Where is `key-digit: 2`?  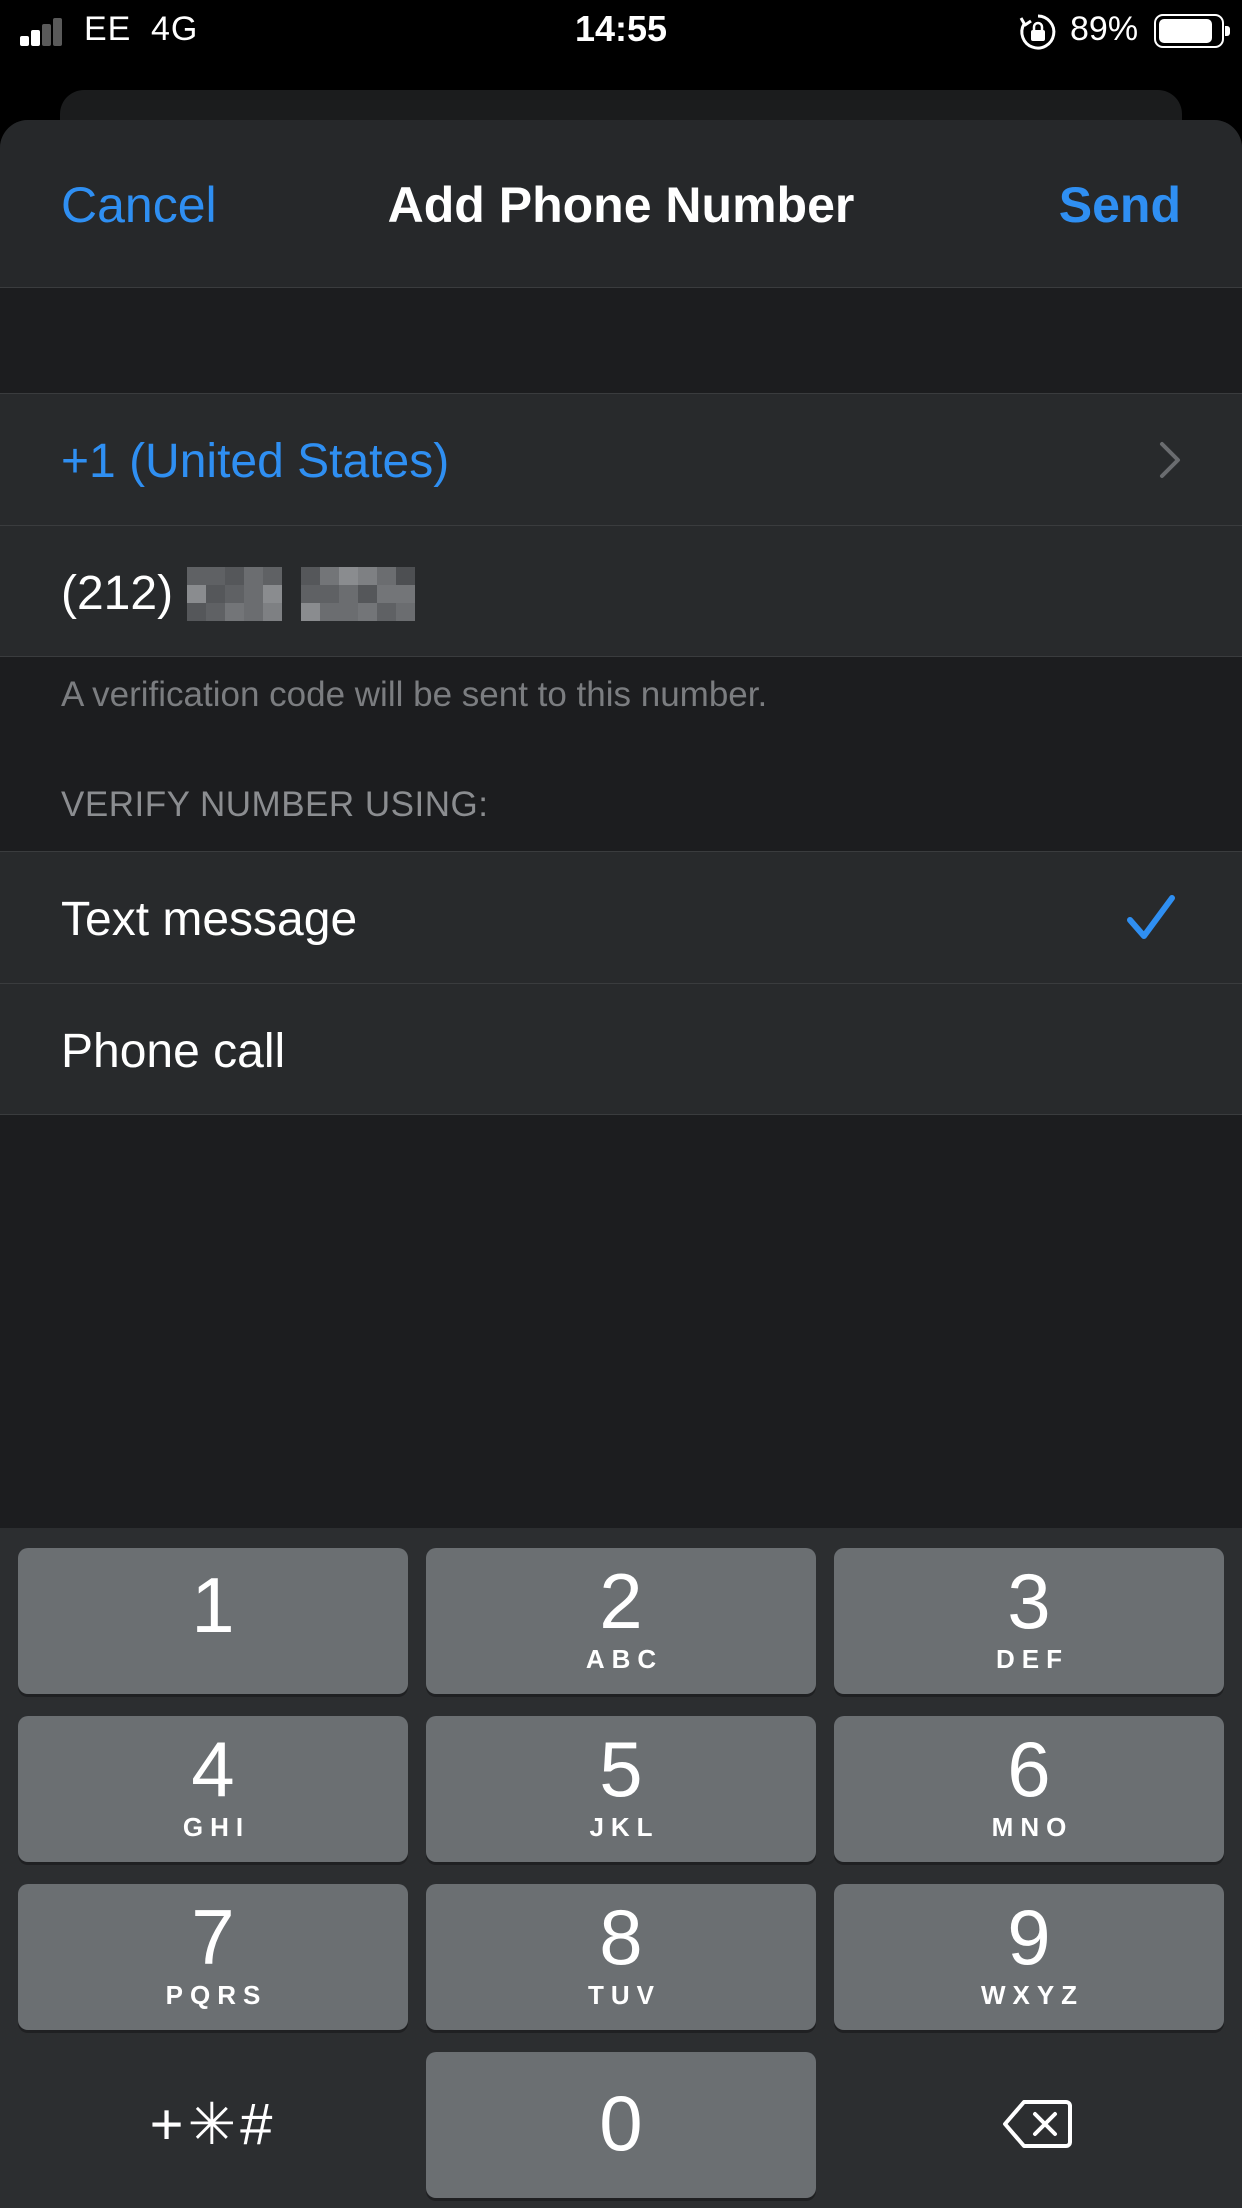 key-digit: 2 is located at coordinates (621, 1601).